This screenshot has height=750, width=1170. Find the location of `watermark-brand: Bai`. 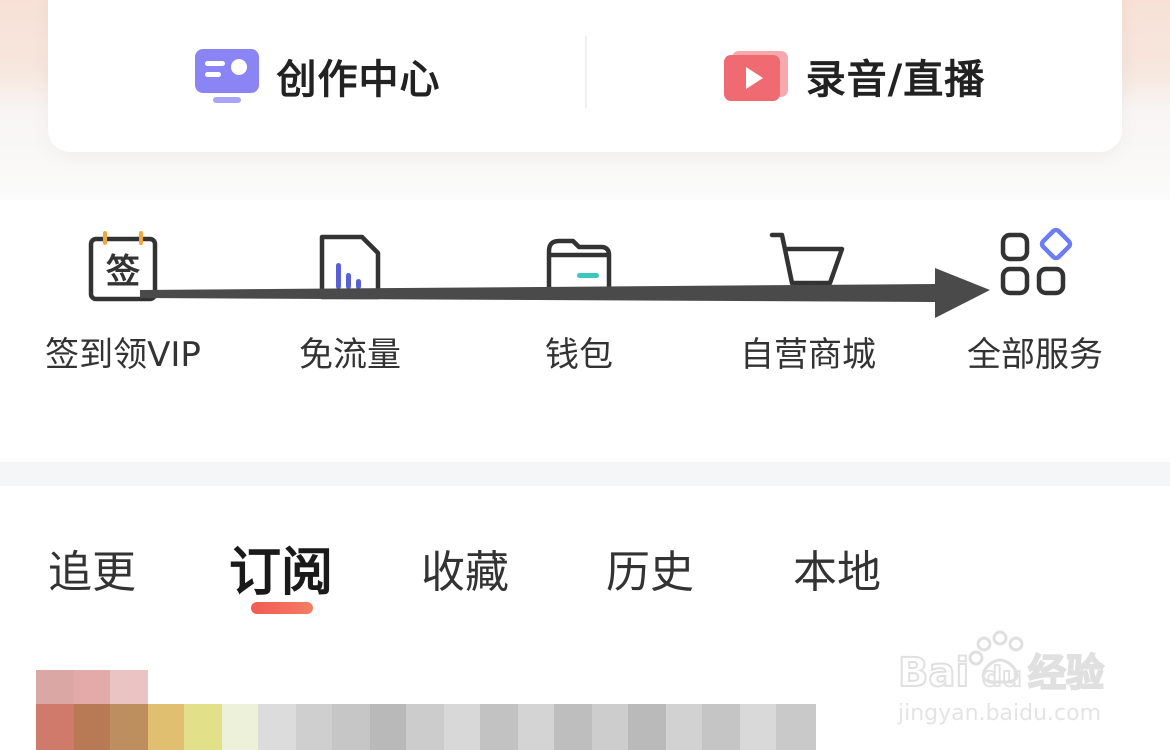

watermark-brand: Bai is located at coordinates (933, 673).